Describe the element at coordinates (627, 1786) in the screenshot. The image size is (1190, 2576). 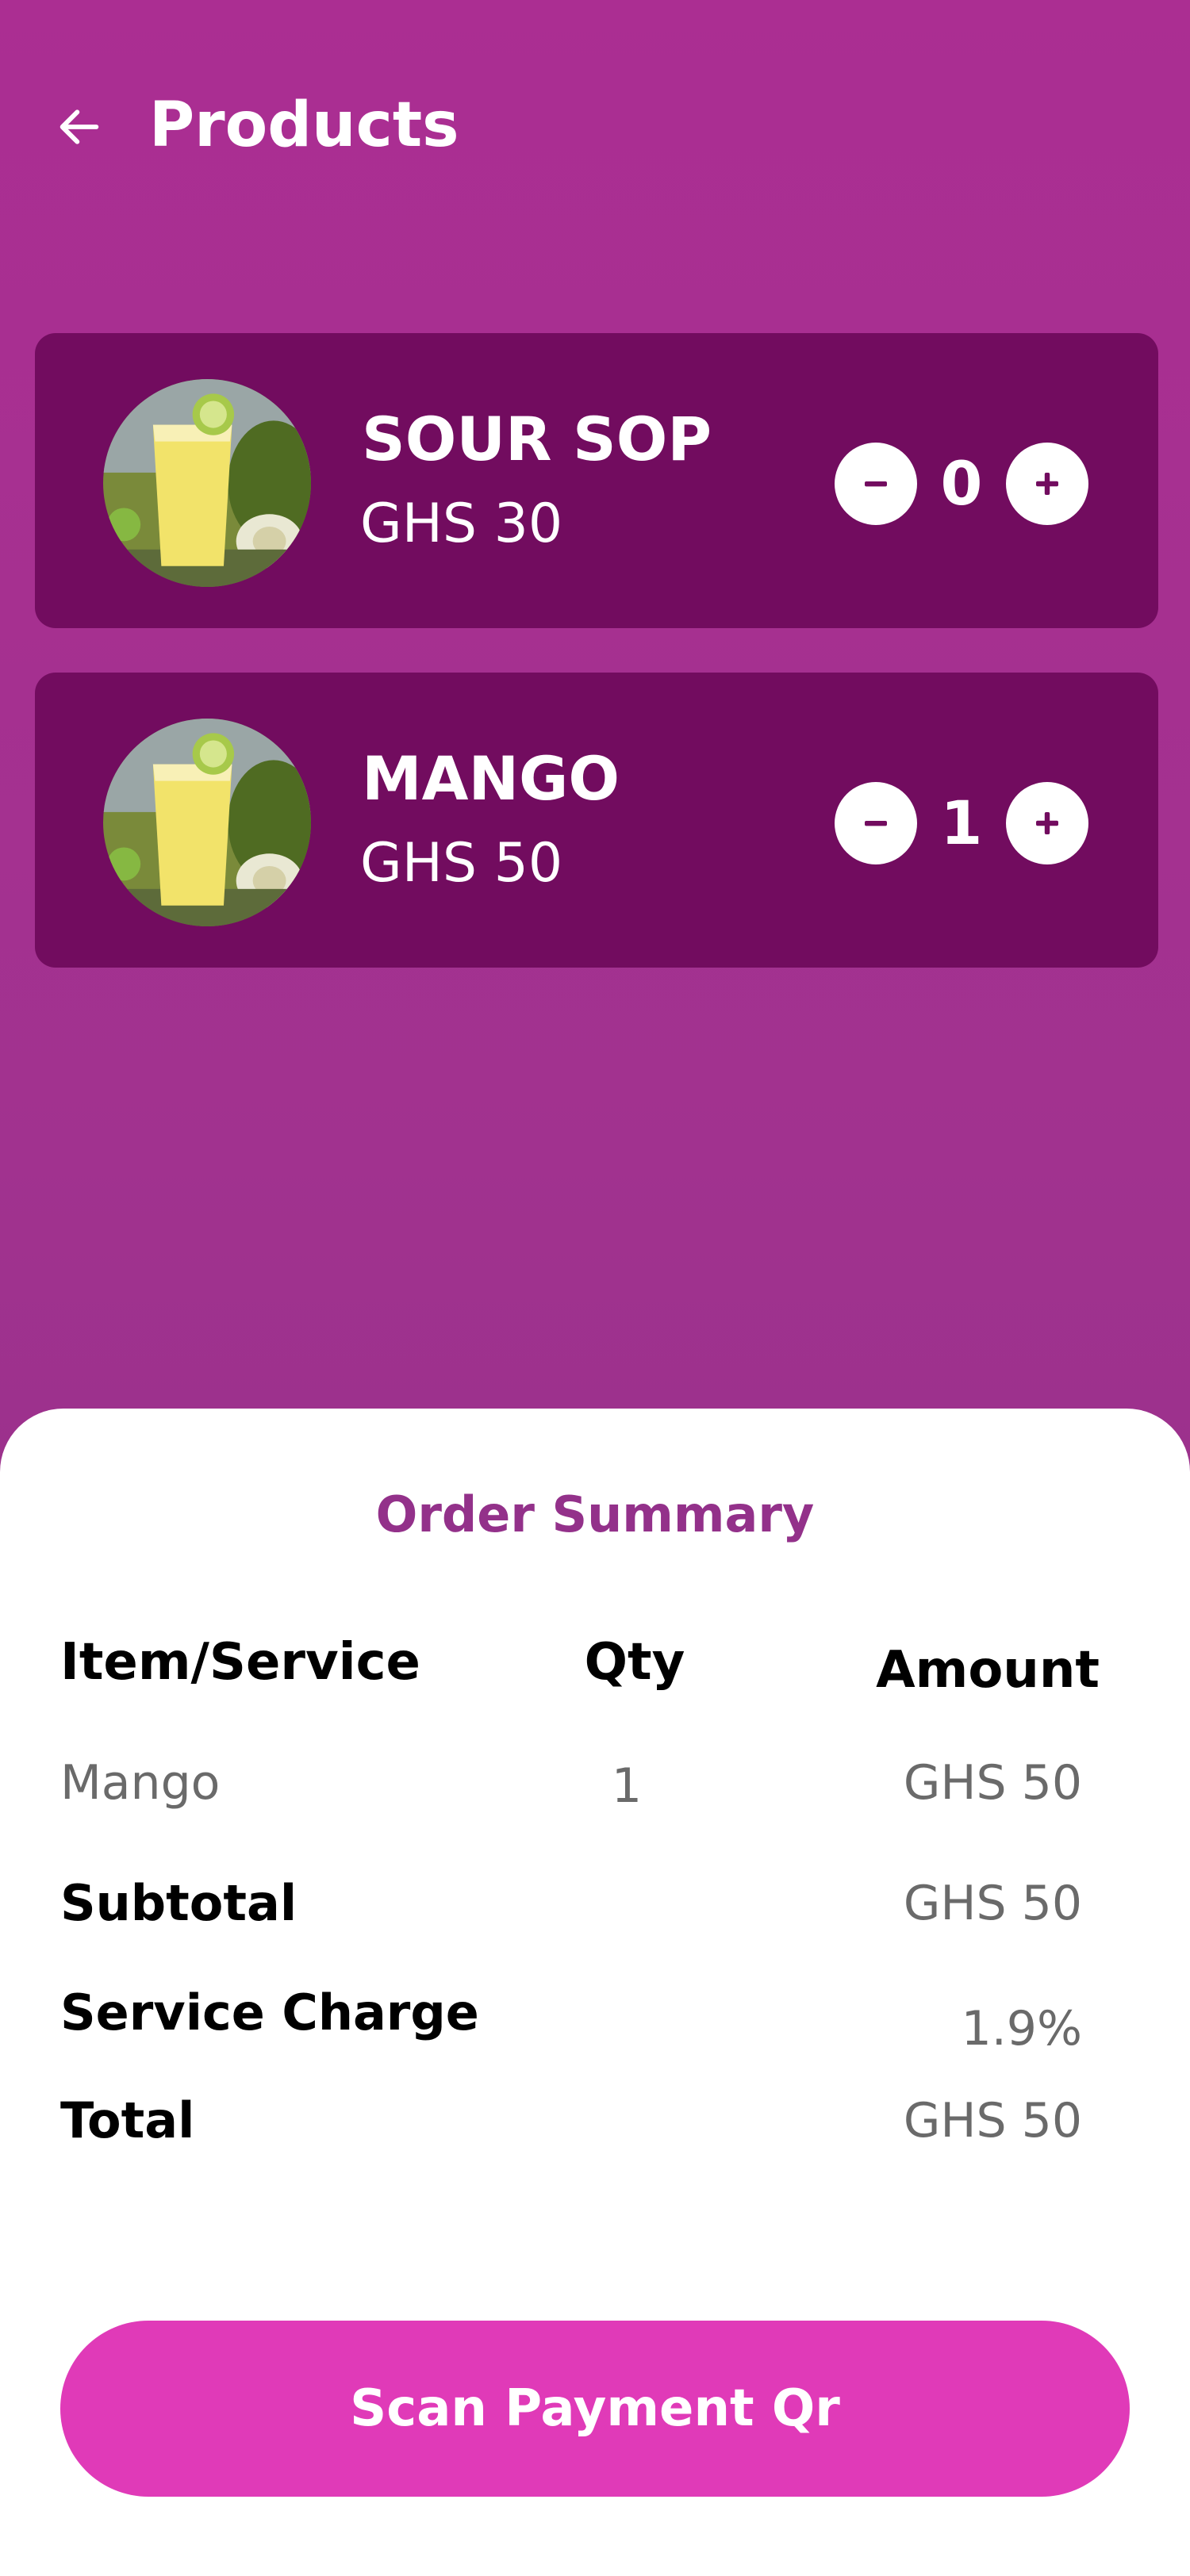
I see `line-item-qty: 1` at that location.